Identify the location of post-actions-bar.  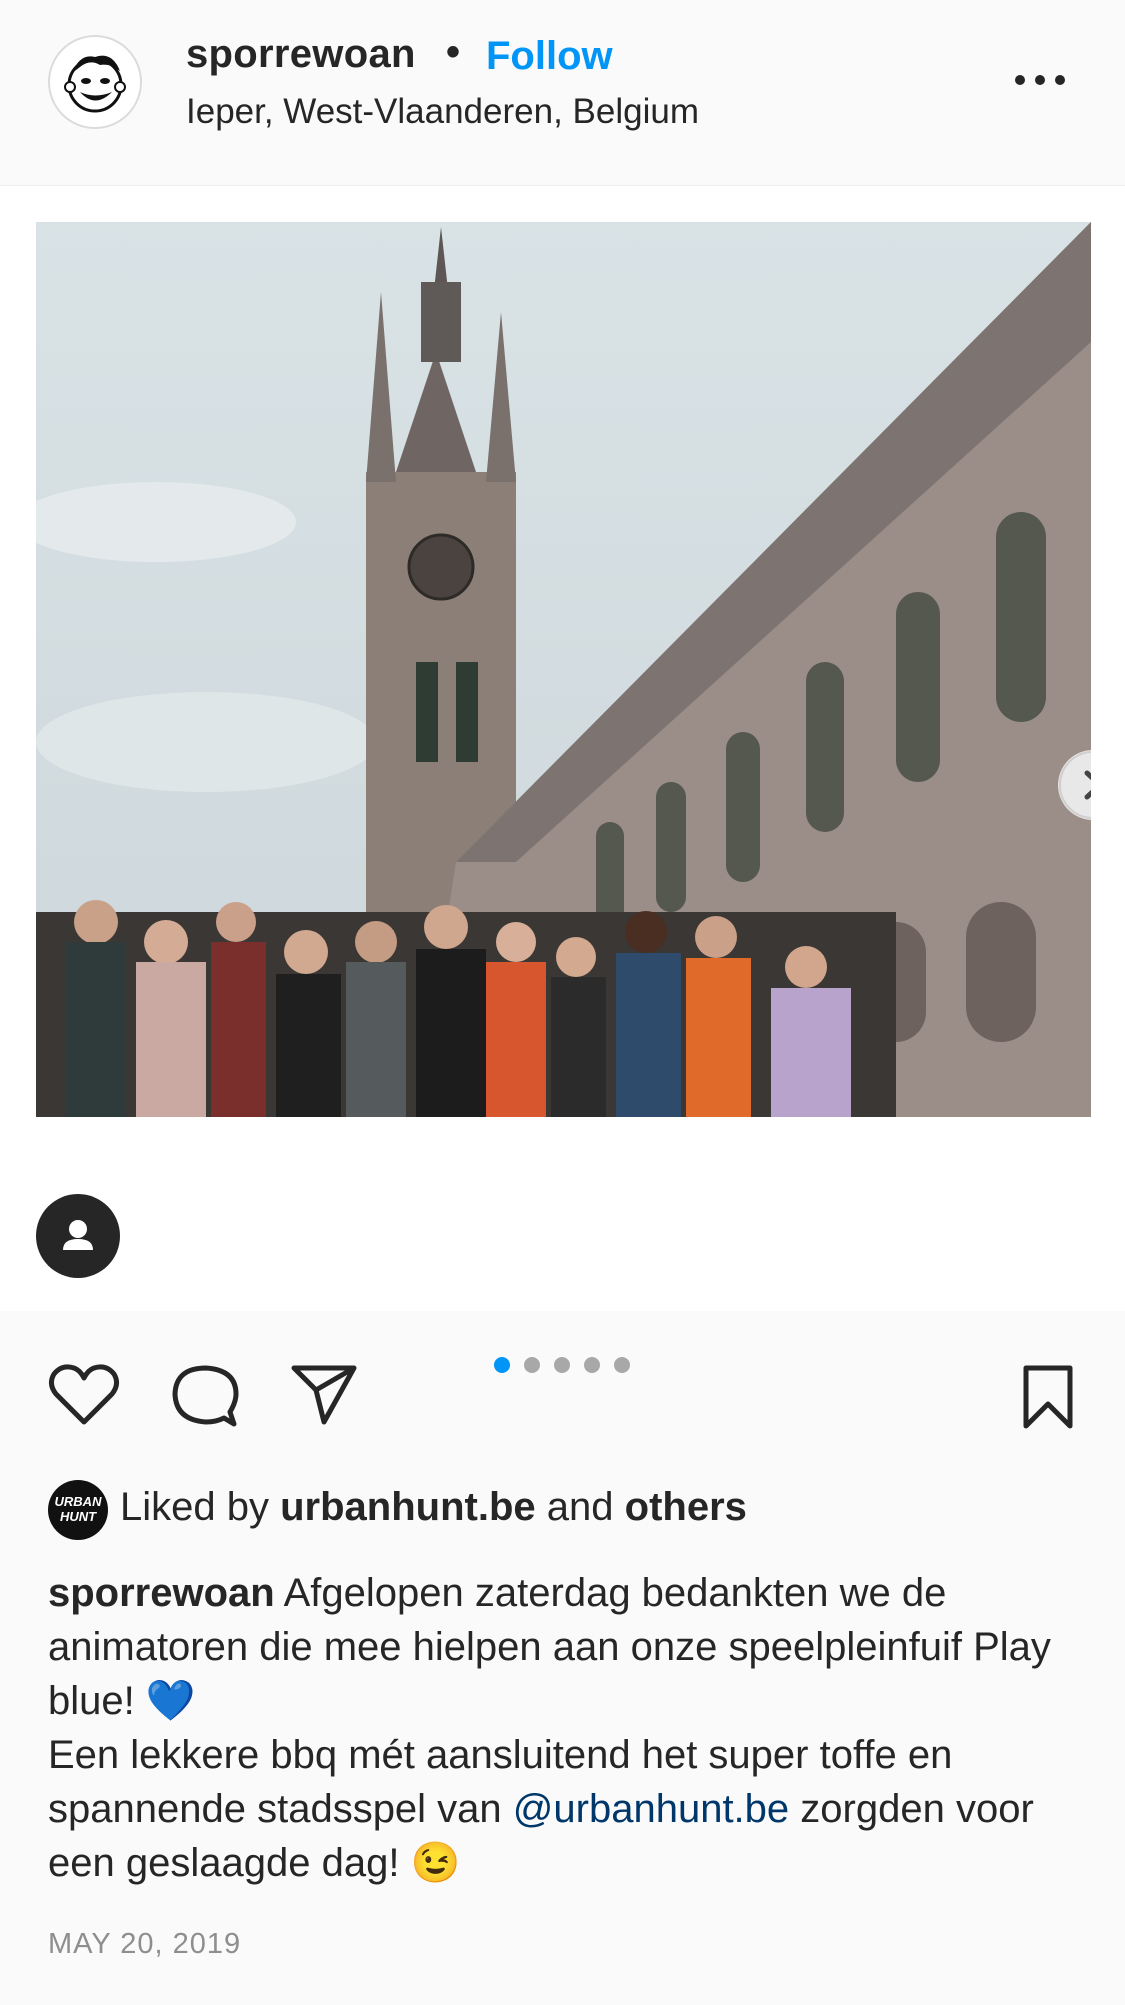
(562, 1390).